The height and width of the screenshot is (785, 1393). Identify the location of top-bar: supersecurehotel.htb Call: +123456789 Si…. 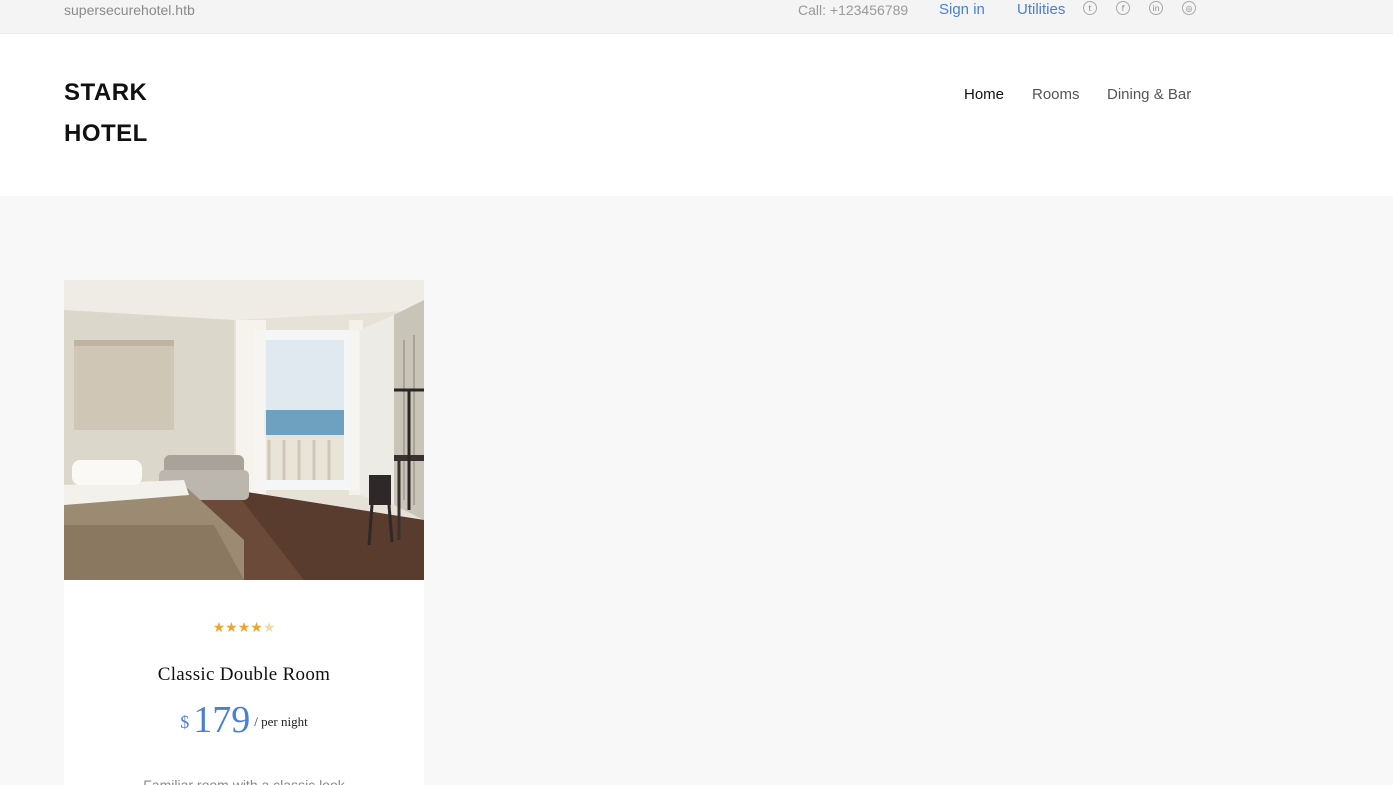
(696, 17).